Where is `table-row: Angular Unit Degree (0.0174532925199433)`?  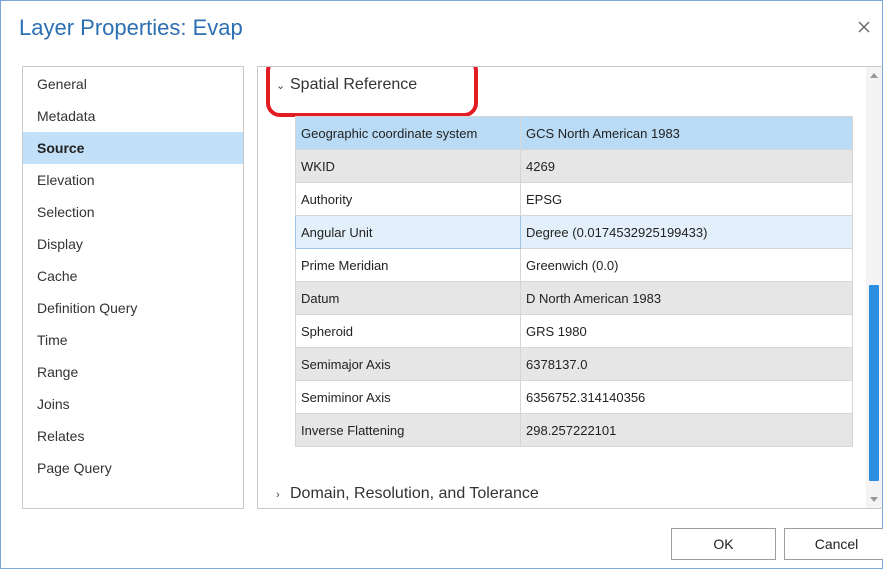 table-row: Angular Unit Degree (0.0174532925199433) is located at coordinates (574, 232).